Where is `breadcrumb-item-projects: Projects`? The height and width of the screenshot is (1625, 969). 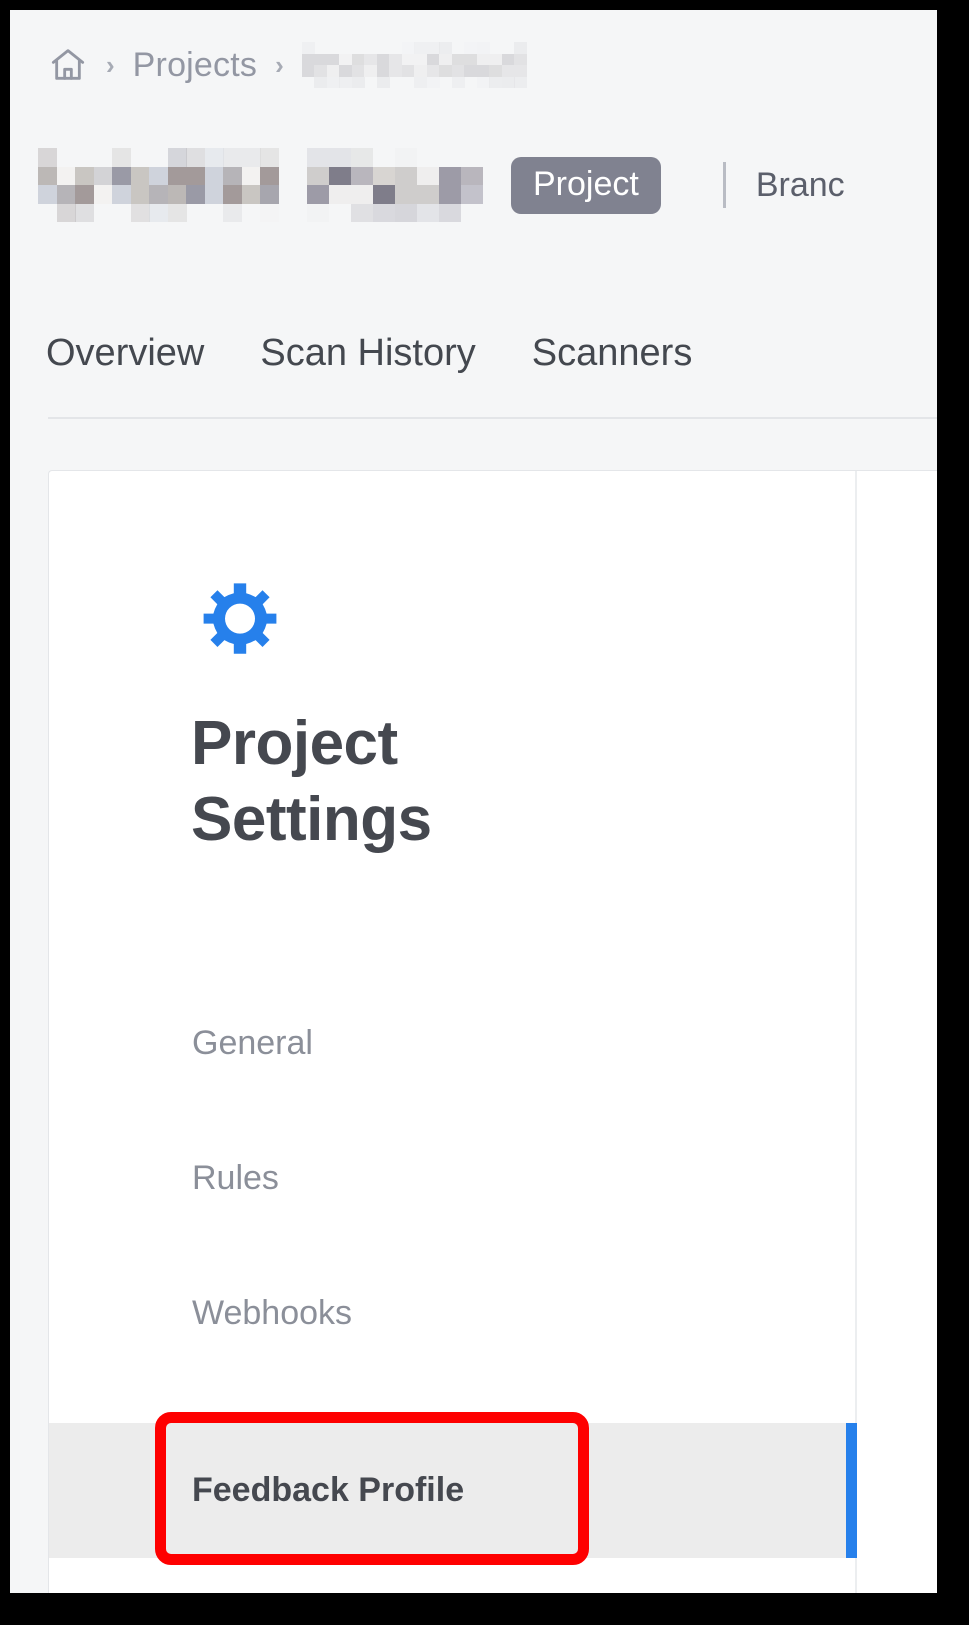 breadcrumb-item-projects: Projects is located at coordinates (195, 65).